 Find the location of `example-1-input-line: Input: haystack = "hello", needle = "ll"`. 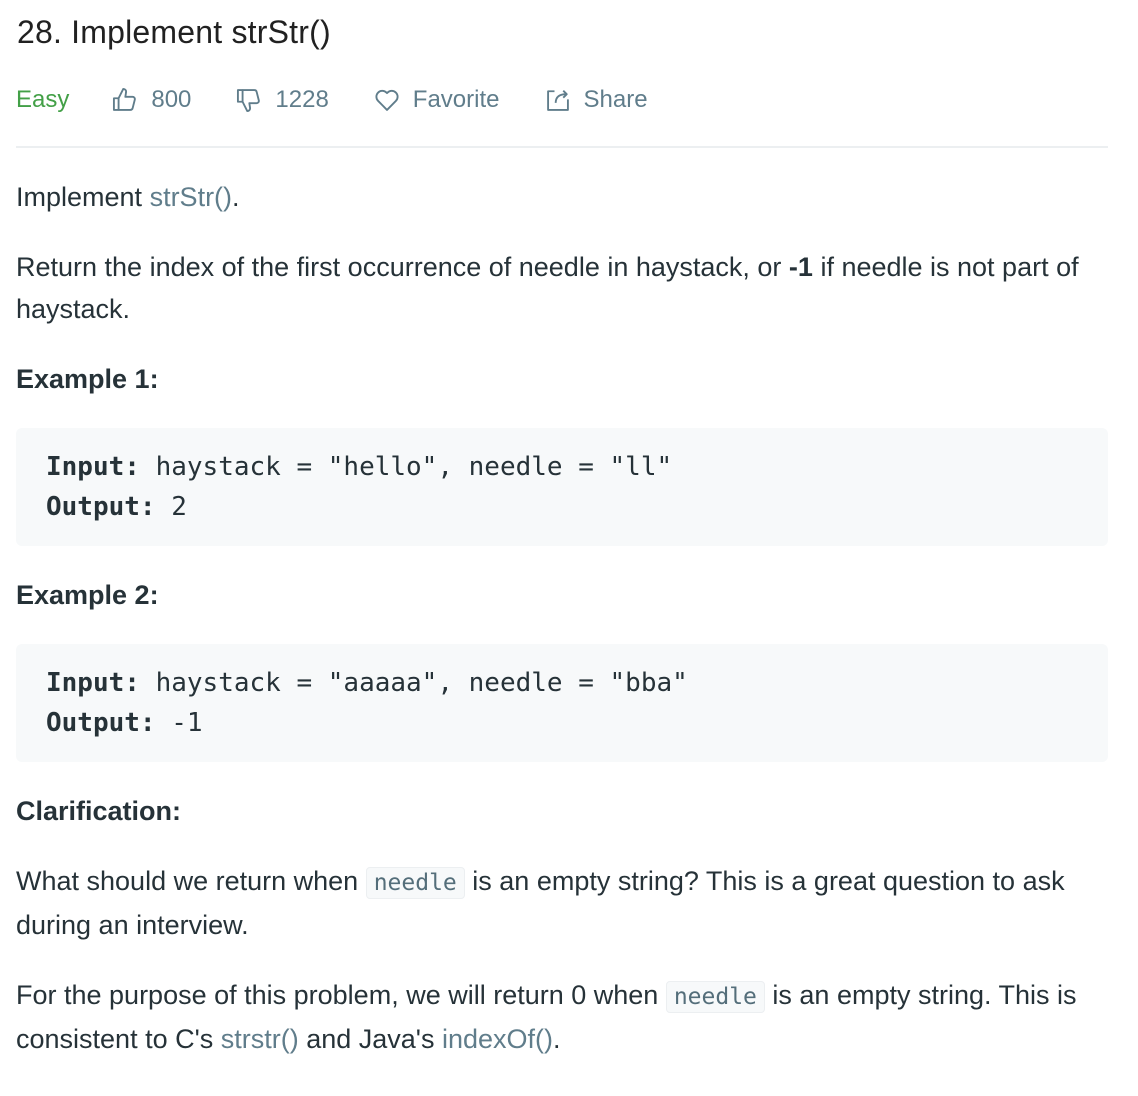

example-1-input-line: Input: haystack = "hello", needle = "ll" is located at coordinates (562, 467).